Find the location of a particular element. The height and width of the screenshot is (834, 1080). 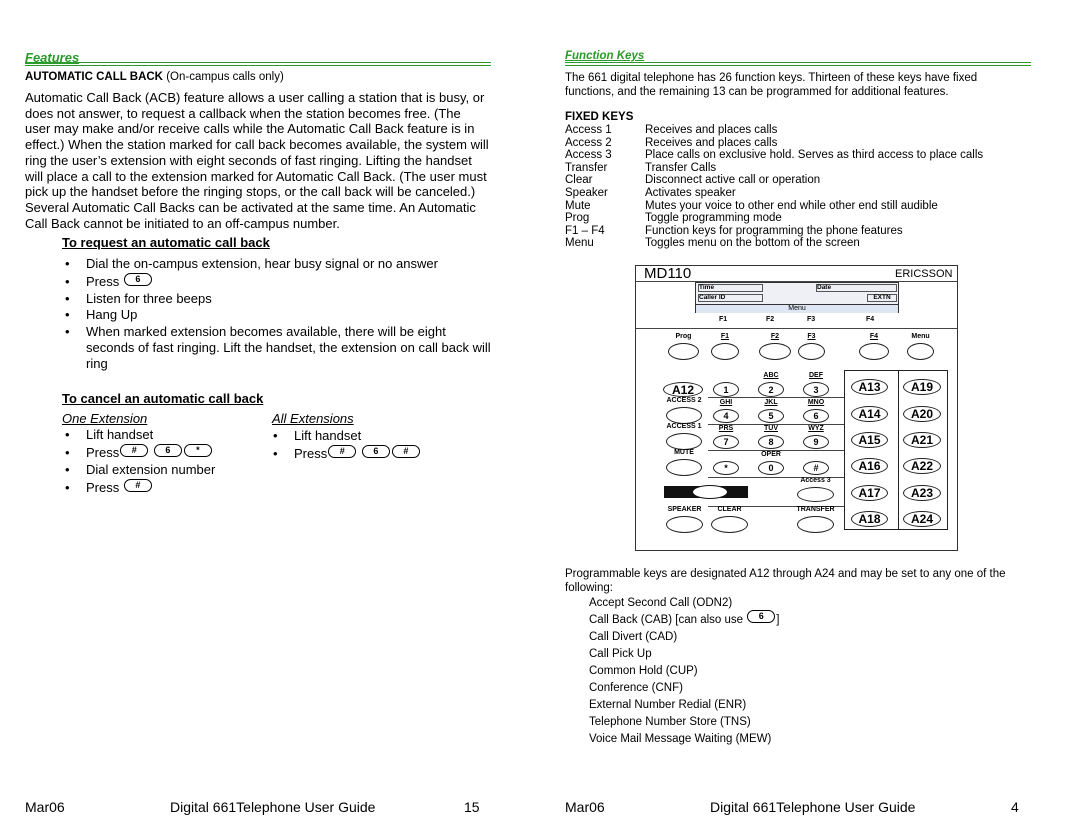

phone-key-a18: A18 is located at coordinates (869, 519).